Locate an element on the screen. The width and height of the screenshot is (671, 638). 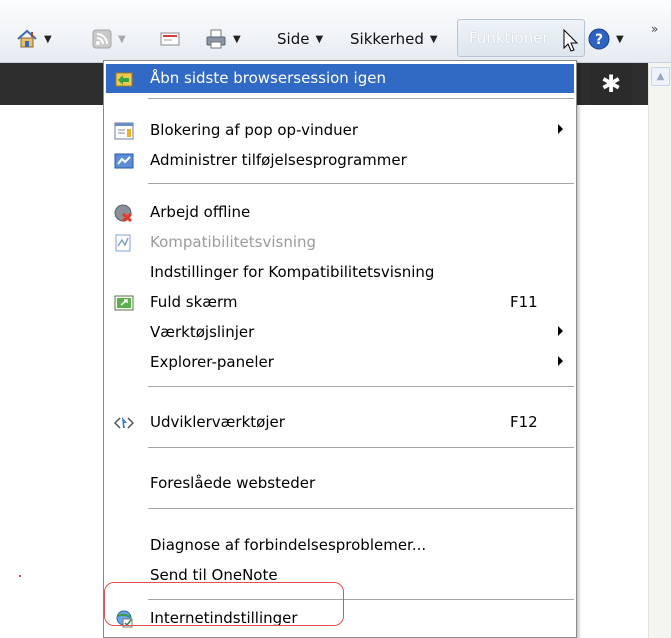
safety-menu-button: Sikkerhed ▼ is located at coordinates (394, 39).